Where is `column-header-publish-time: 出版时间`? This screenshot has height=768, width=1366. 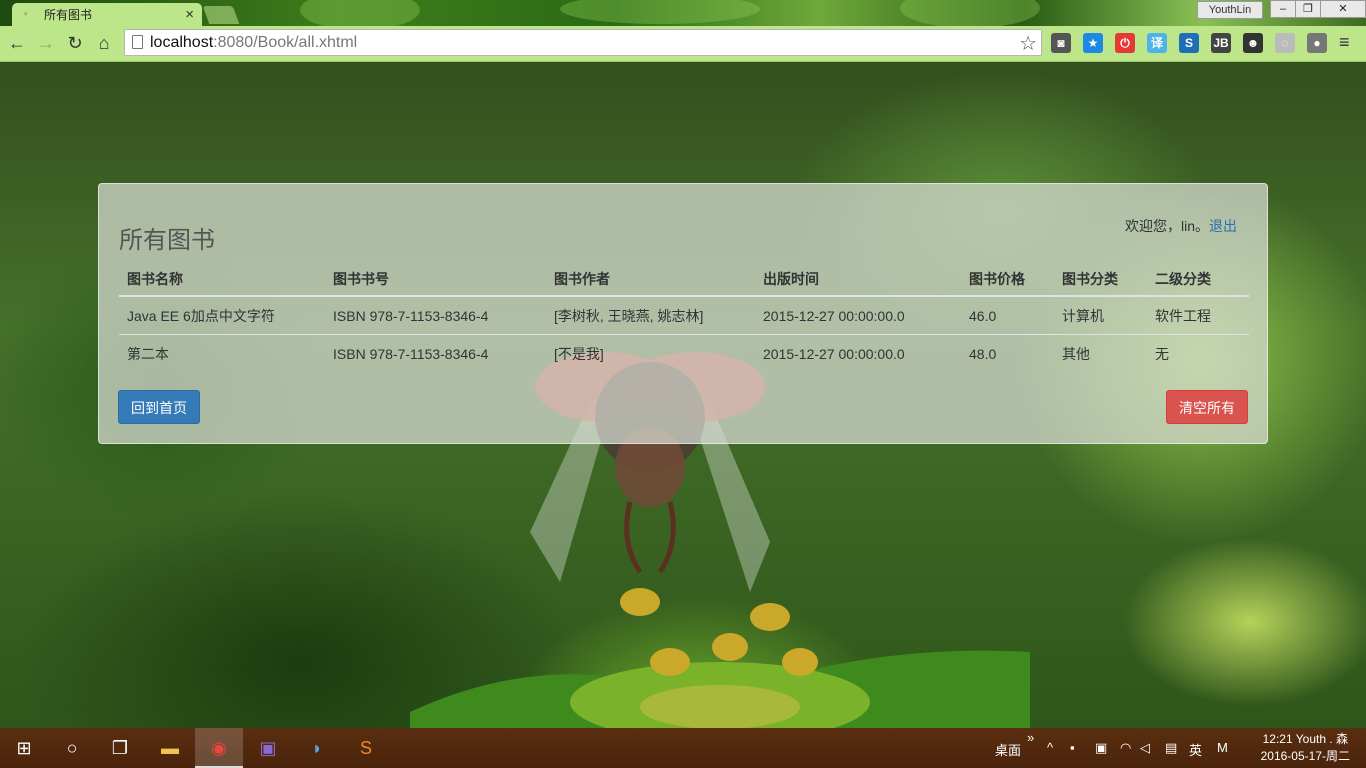
column-header-publish-time: 出版时间 is located at coordinates (858, 279).